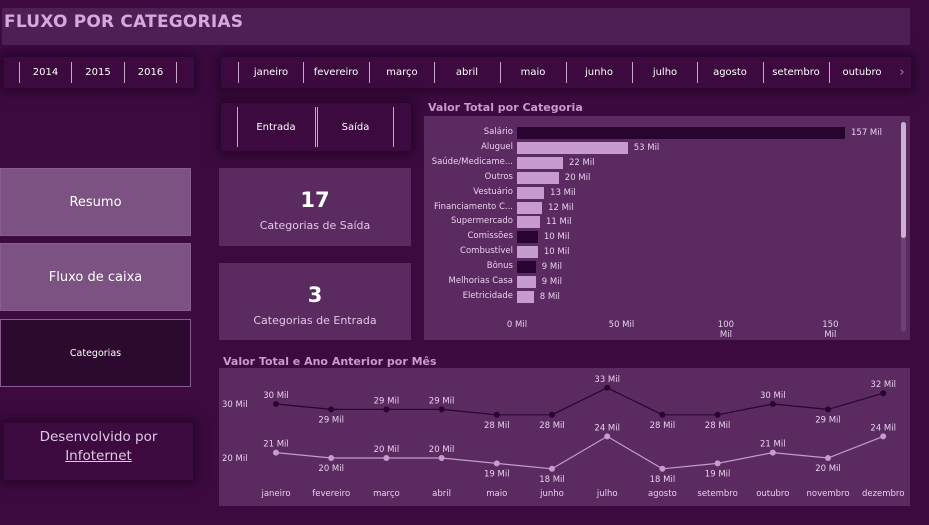 This screenshot has width=929, height=525. Describe the element at coordinates (336, 72) in the screenshot. I see `month-1: fevereiro` at that location.